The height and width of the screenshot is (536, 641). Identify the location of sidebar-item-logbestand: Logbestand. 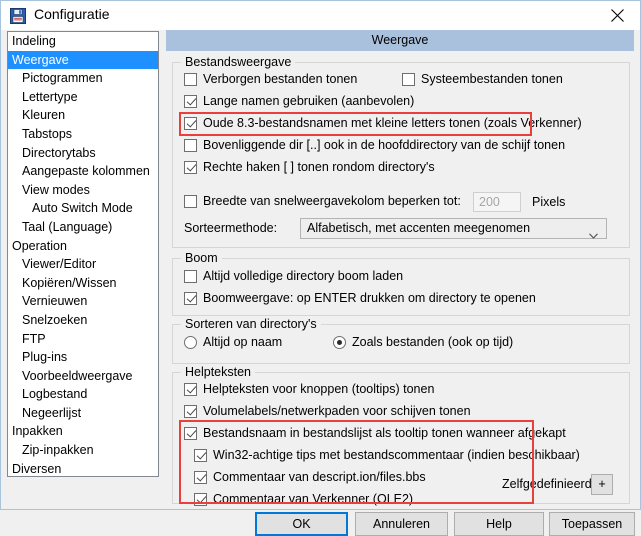
(83, 394).